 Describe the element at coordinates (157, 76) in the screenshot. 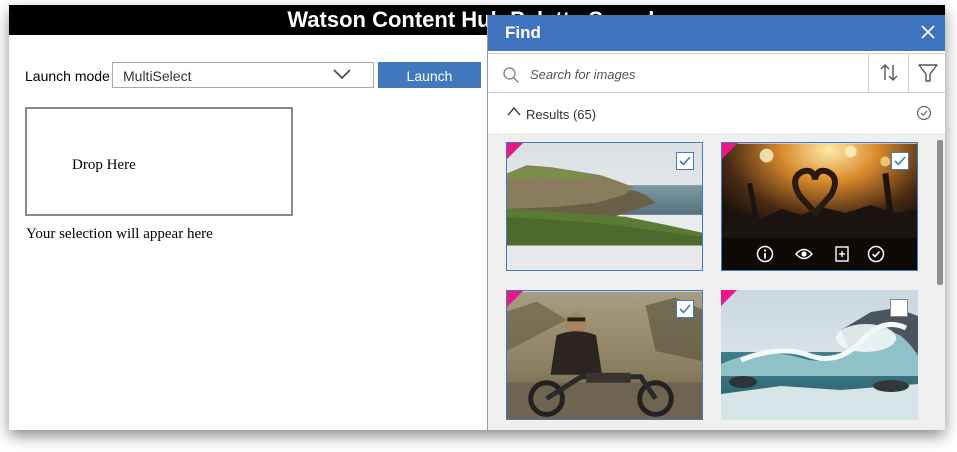

I see `launch-mode-value: MultiSelect` at that location.